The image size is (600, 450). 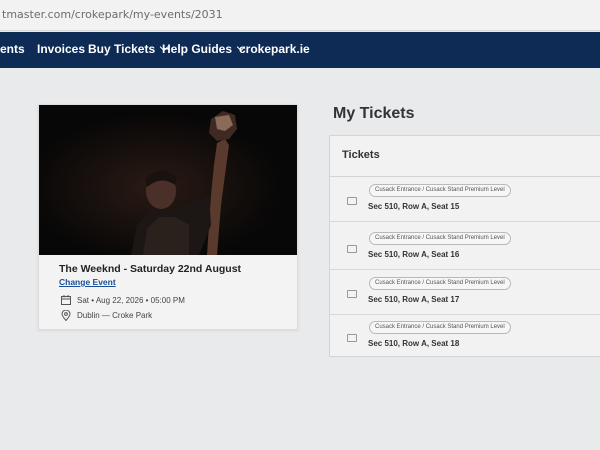 I want to click on event-title: The Weeknd - Saturday 22nd August, so click(x=150, y=269).